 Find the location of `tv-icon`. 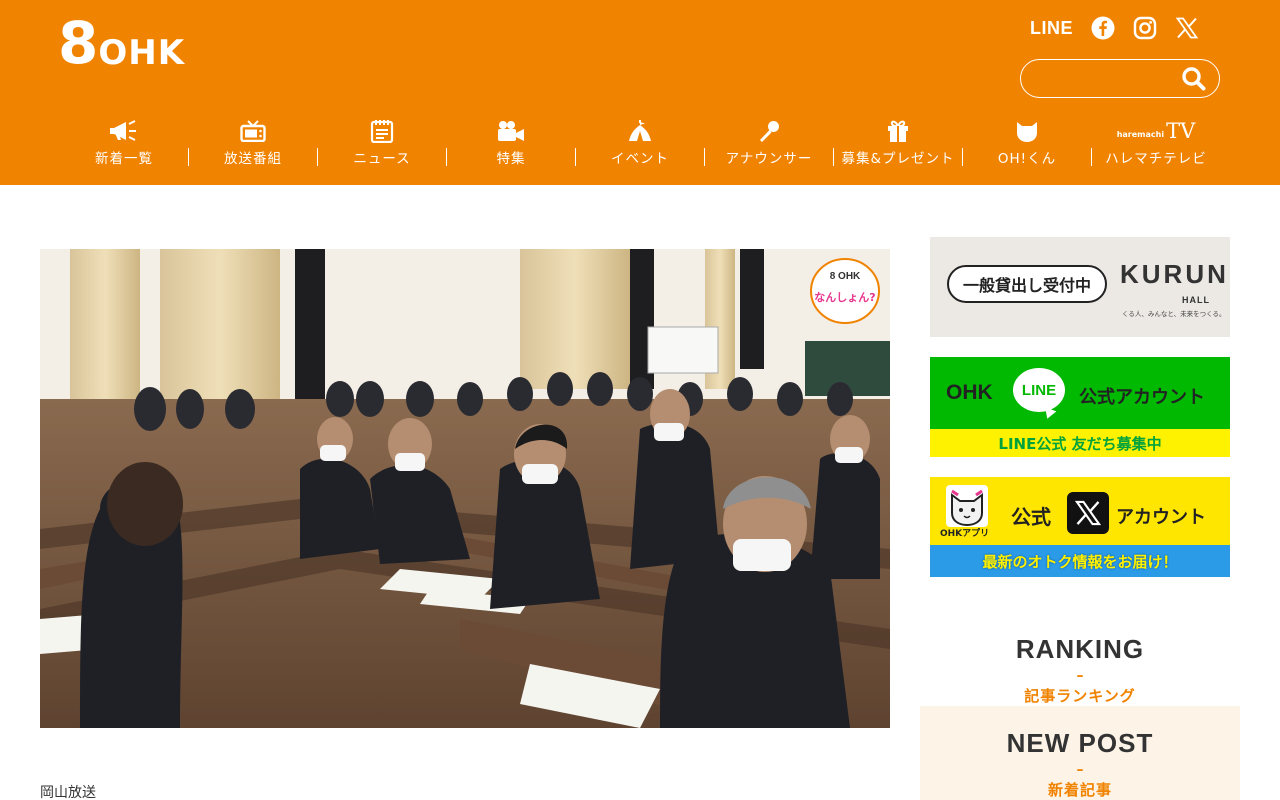

tv-icon is located at coordinates (253, 131).